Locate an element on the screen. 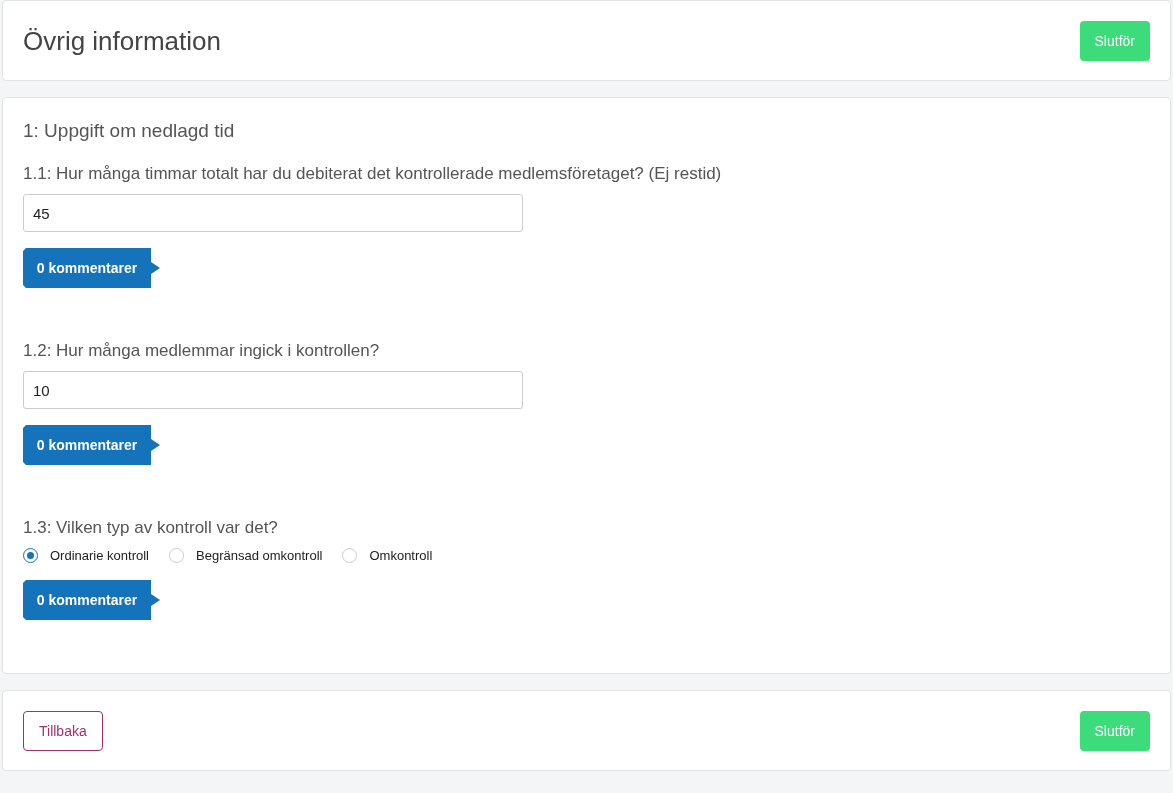  answer-field: 45 is located at coordinates (273, 213).